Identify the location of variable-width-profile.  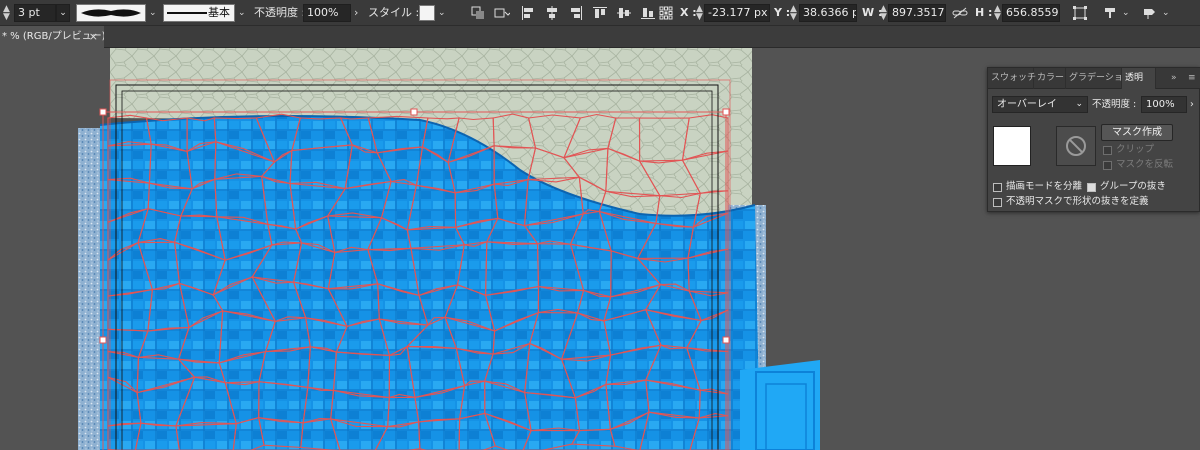
(111, 13).